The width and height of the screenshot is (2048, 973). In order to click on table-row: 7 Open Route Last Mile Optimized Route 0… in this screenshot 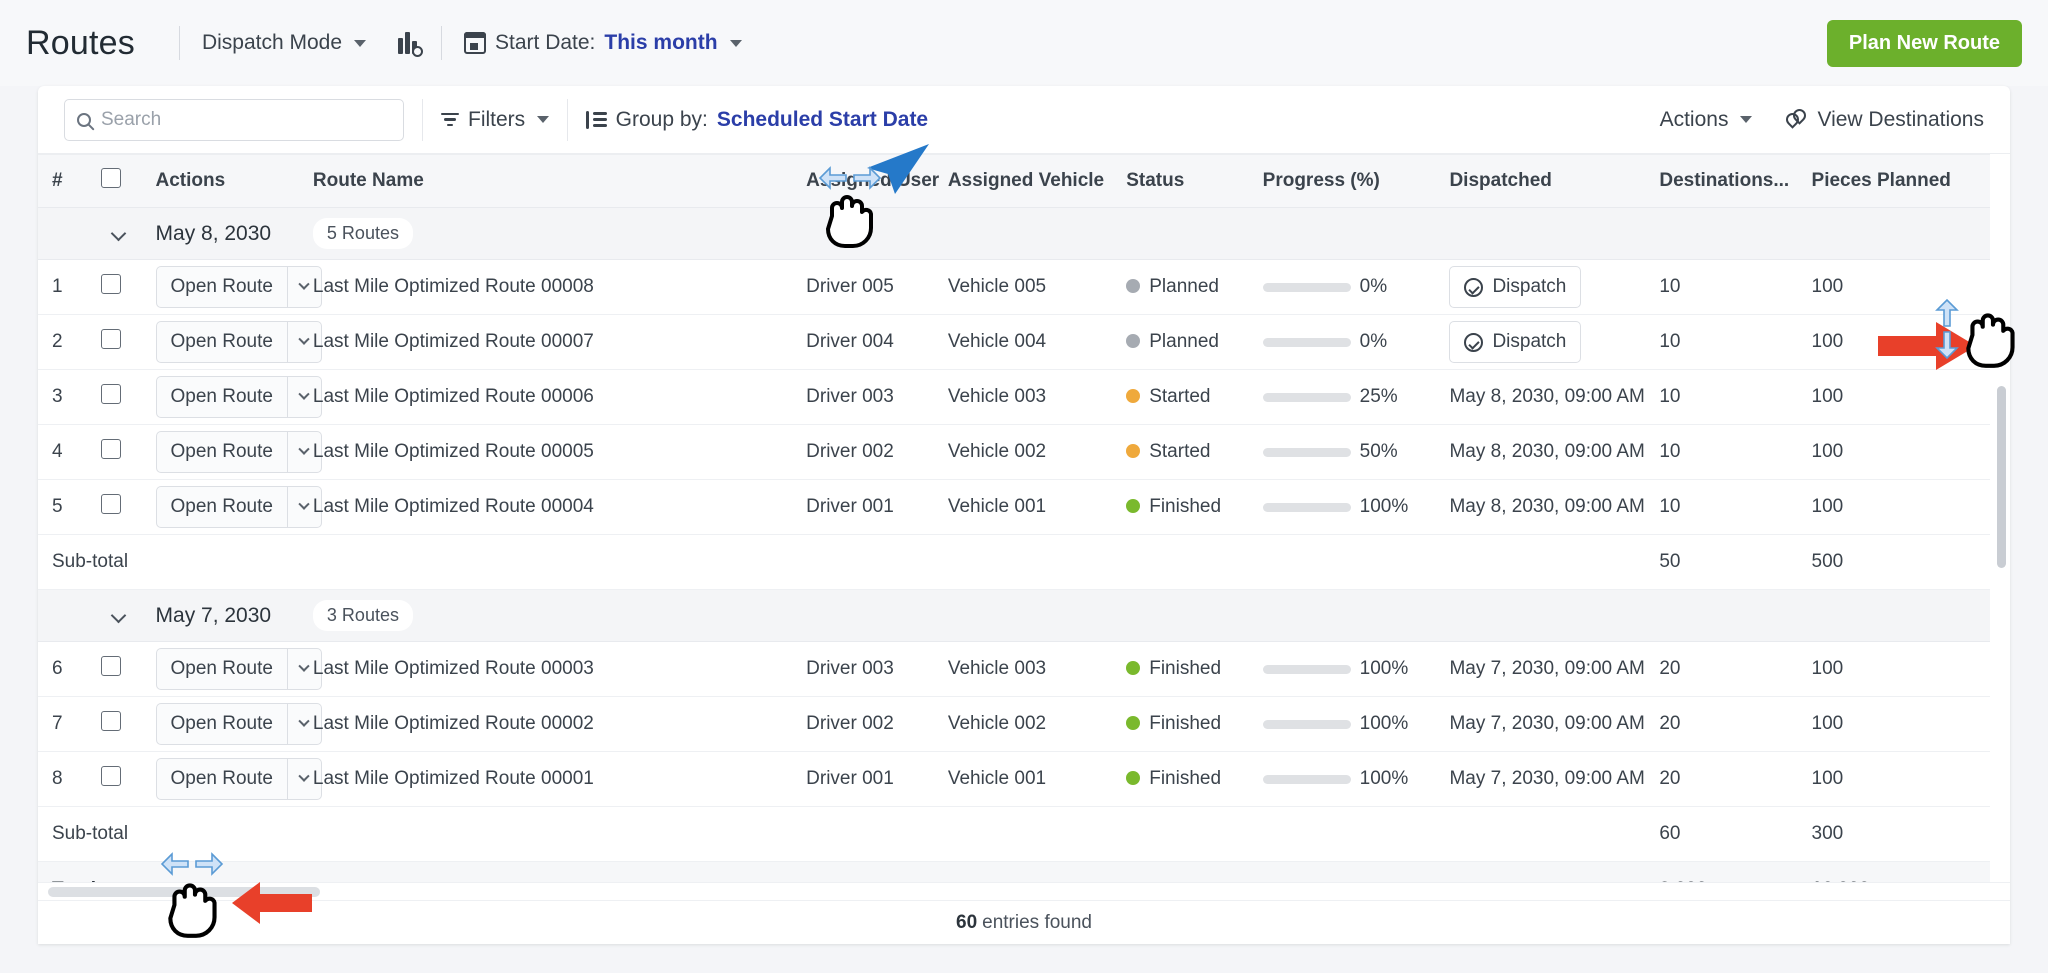, I will do `click(1014, 724)`.